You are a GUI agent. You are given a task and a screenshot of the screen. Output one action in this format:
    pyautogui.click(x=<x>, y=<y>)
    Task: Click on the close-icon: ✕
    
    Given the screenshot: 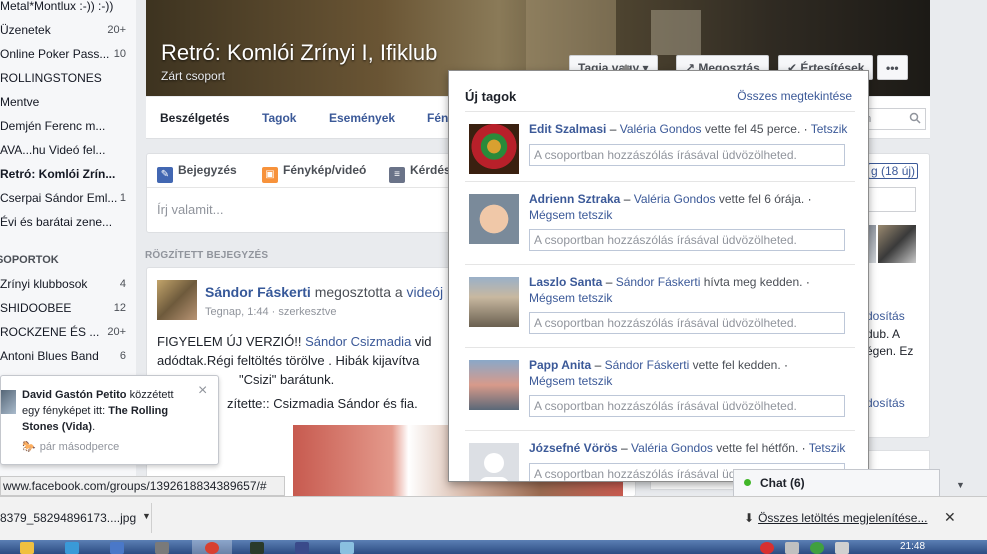 What is the action you would take?
    pyautogui.click(x=950, y=517)
    